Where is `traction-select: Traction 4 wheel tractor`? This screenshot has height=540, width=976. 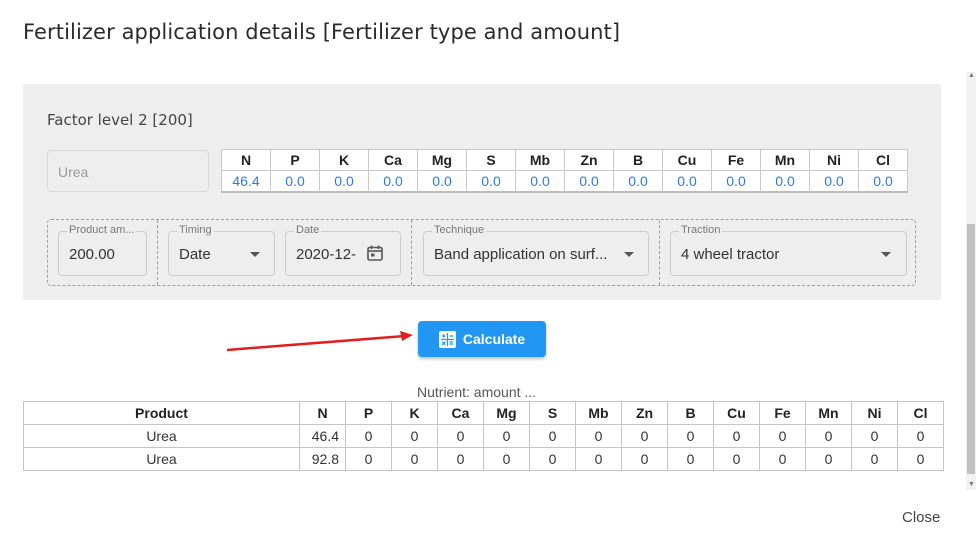 traction-select: Traction 4 wheel tractor is located at coordinates (788, 250).